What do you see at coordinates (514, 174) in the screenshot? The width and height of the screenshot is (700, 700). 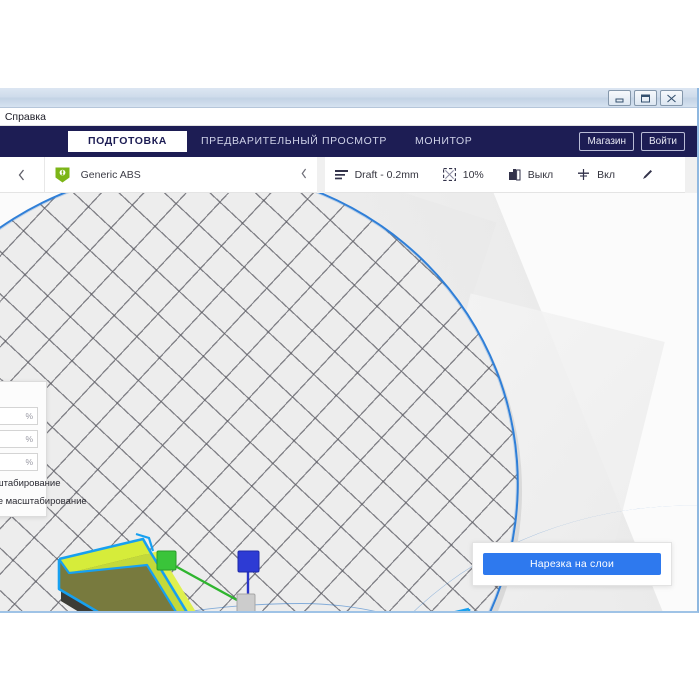 I see `support-icon` at bounding box center [514, 174].